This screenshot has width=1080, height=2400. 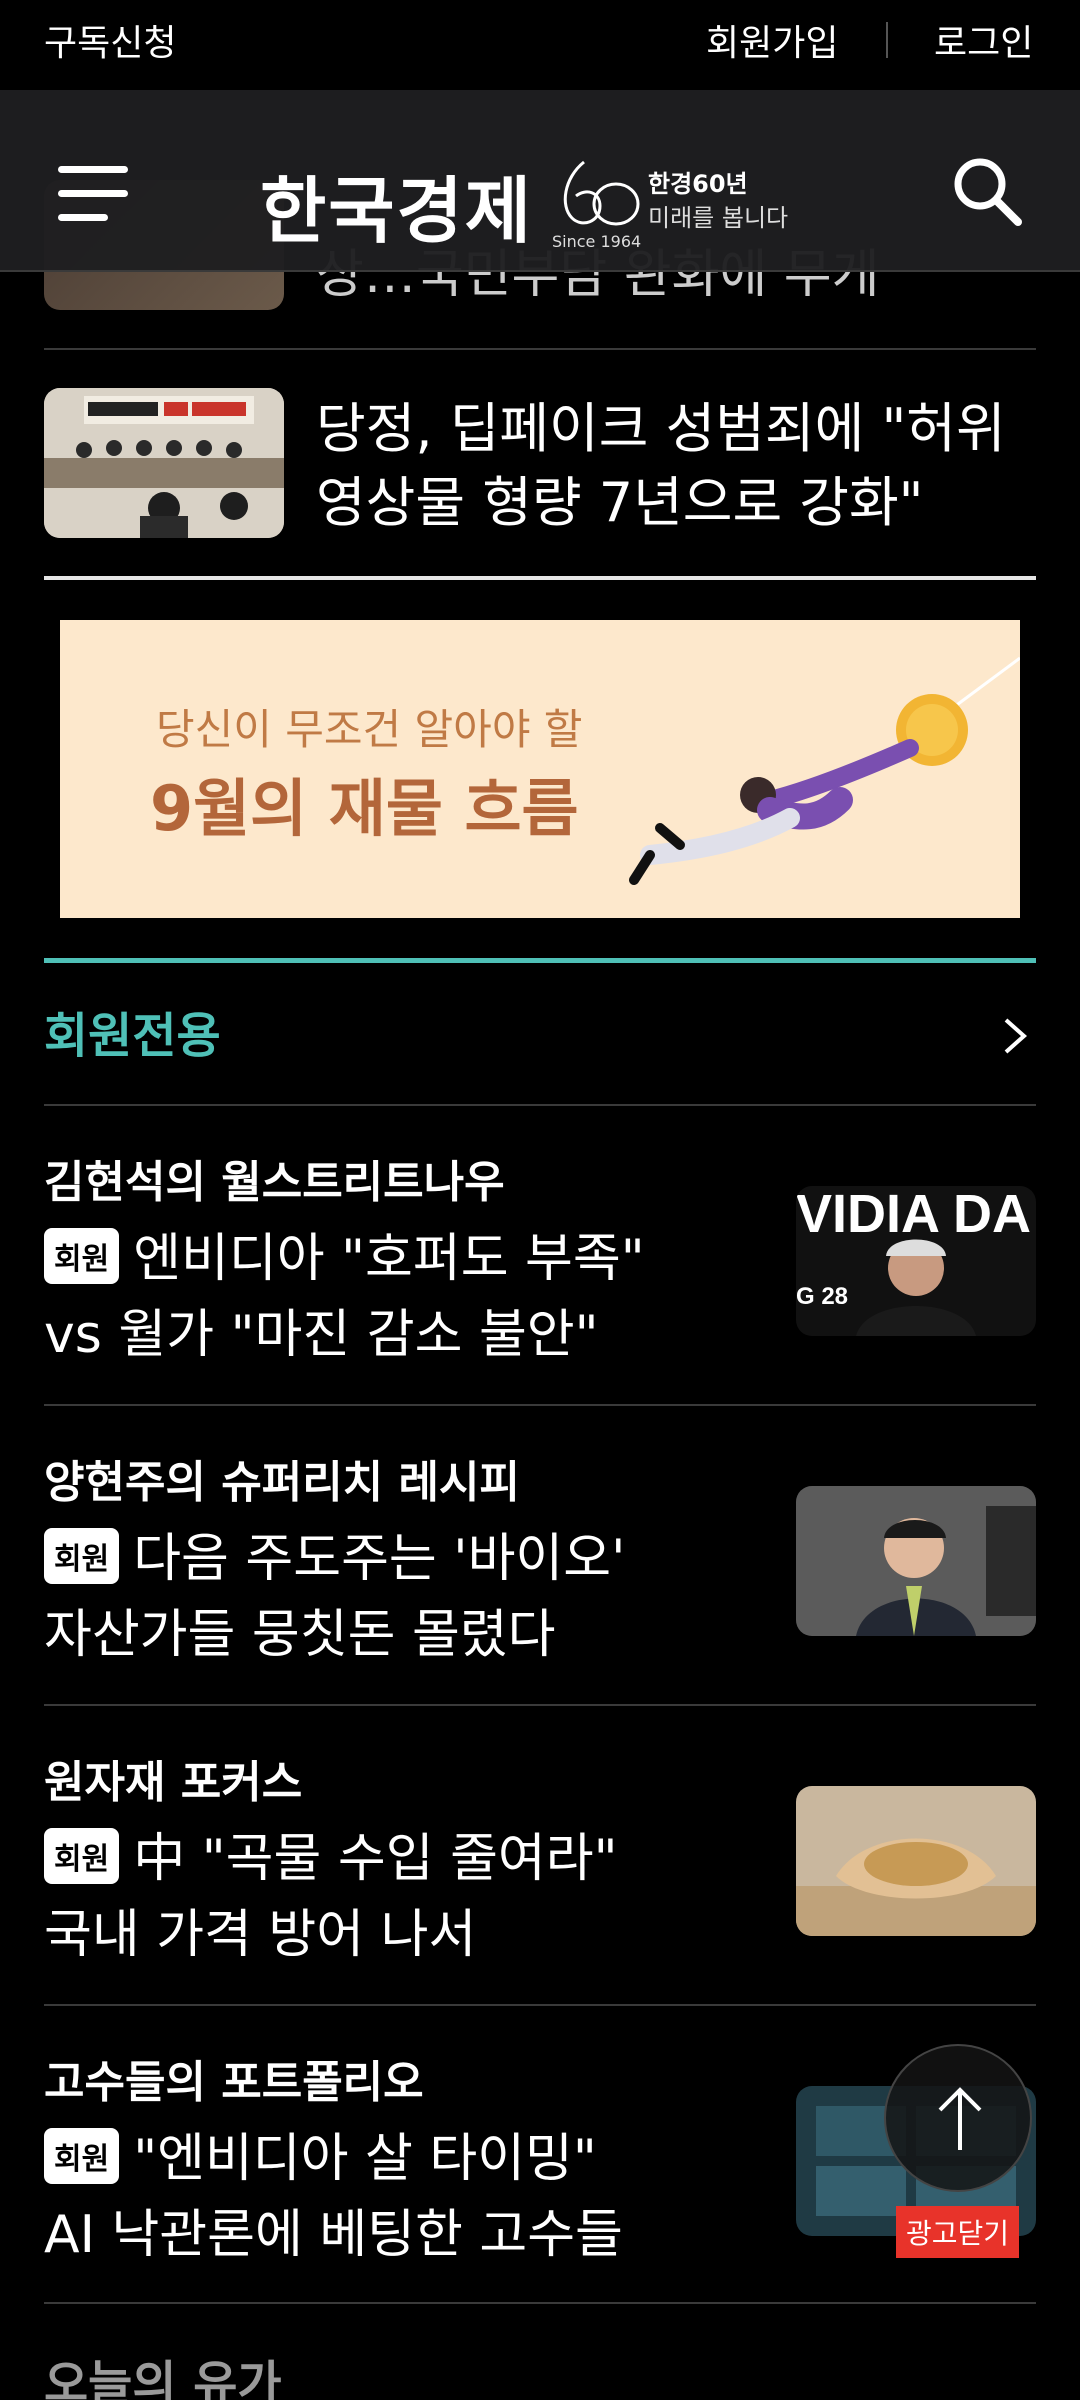 I want to click on logo-wordmark: 한국경제, so click(x=396, y=210).